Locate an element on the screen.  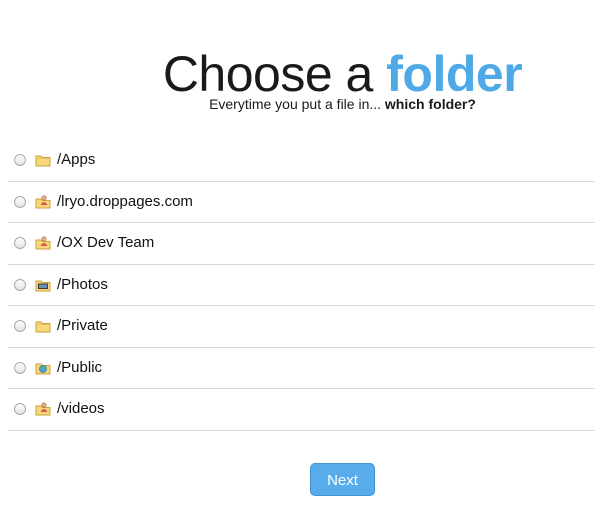
title-accent: folder is located at coordinates (454, 73).